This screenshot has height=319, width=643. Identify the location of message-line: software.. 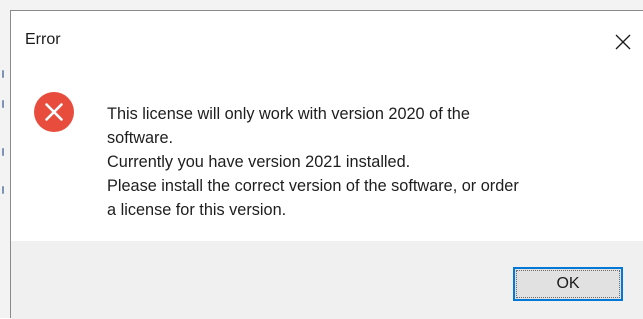
(140, 138).